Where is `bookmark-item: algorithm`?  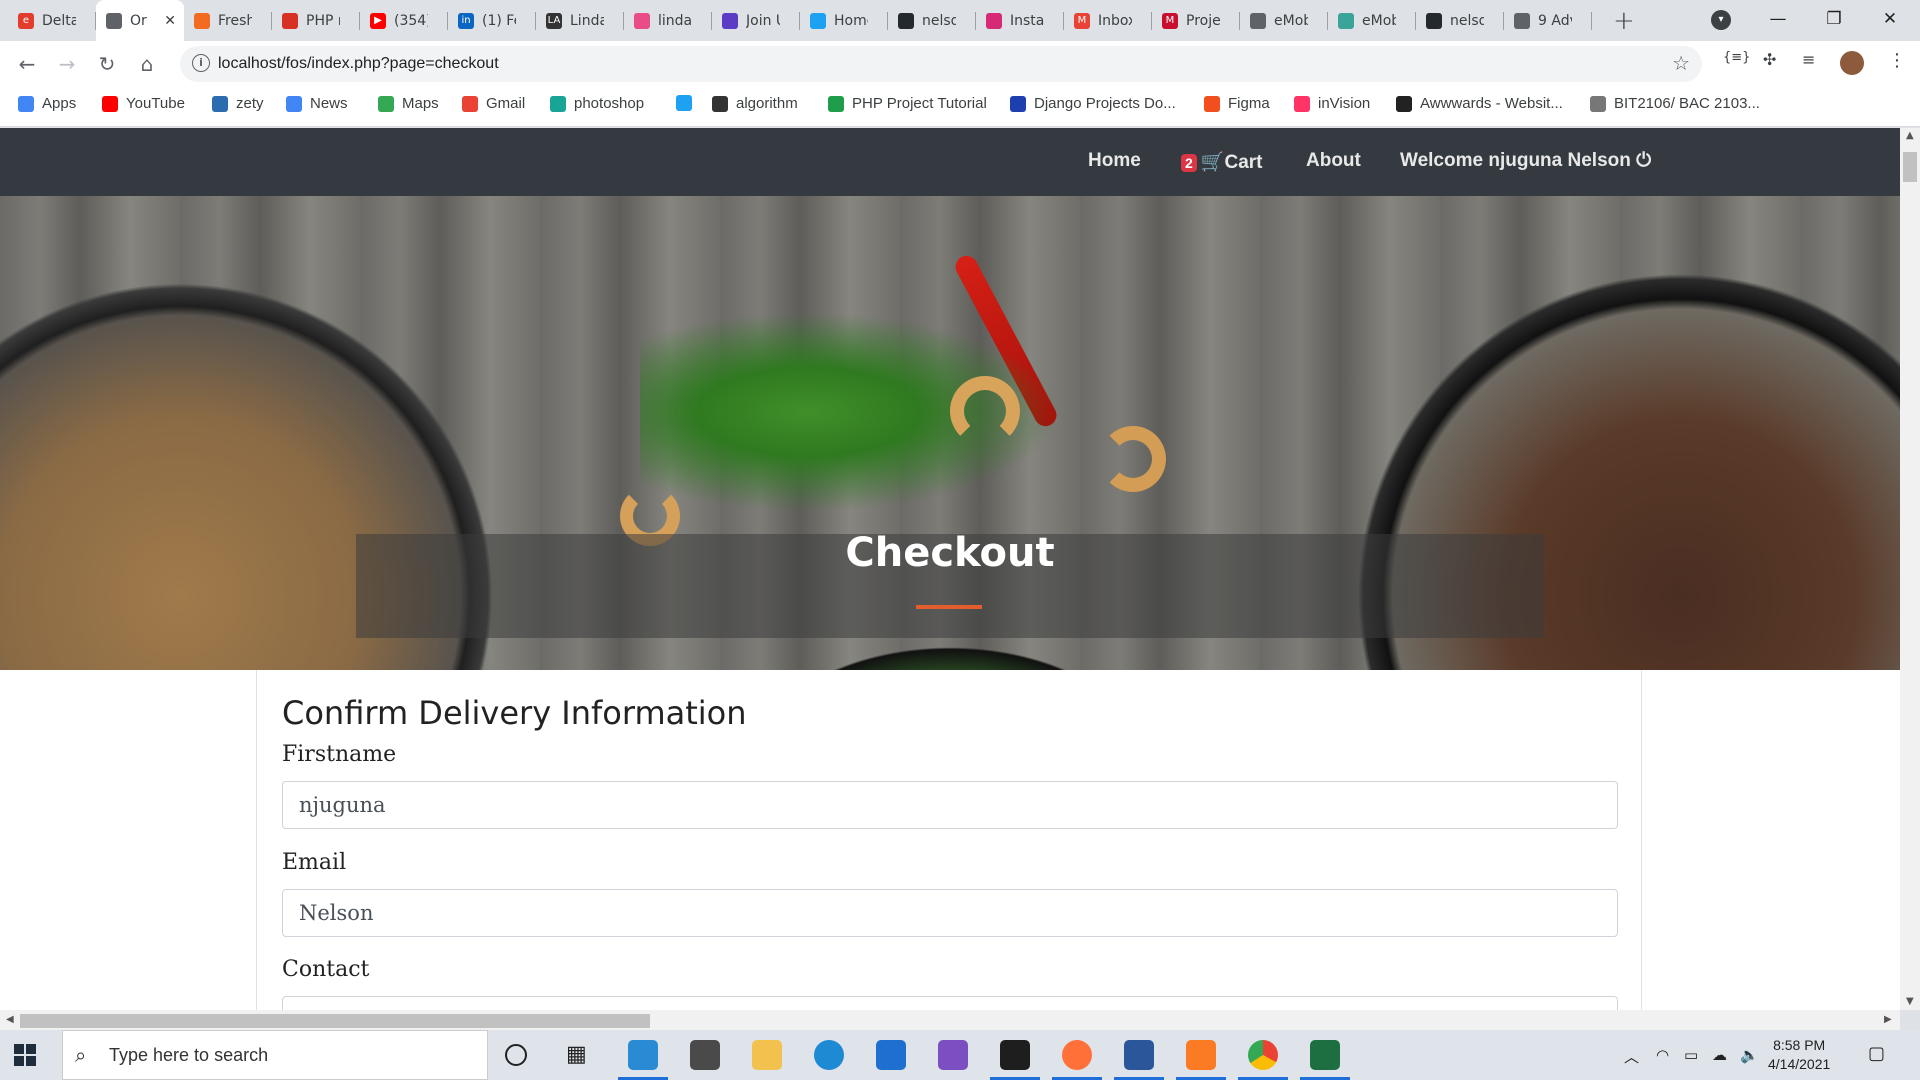 bookmark-item: algorithm is located at coordinates (755, 103).